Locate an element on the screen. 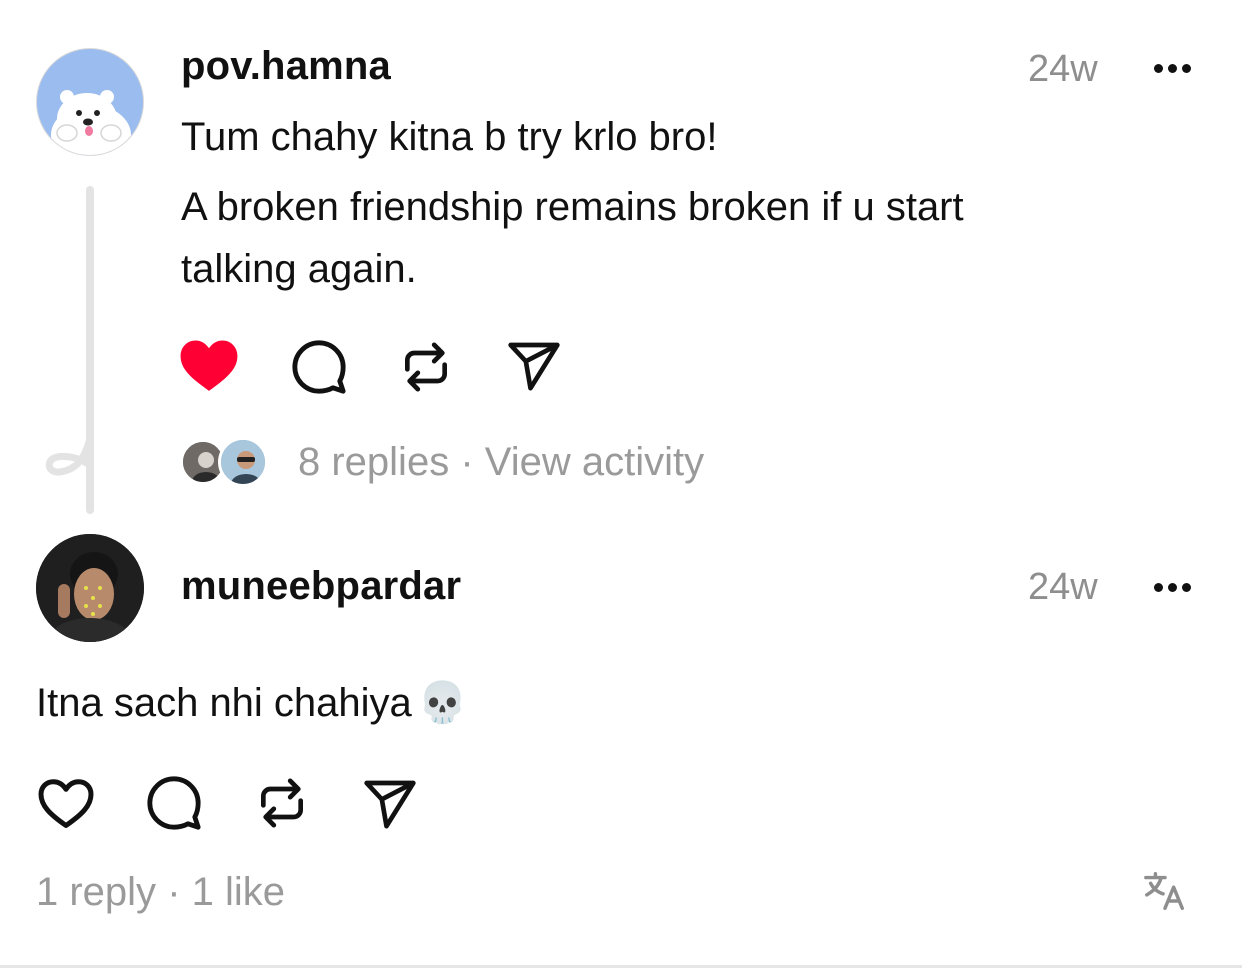 This screenshot has width=1242, height=968. reply-likes-count: 1 like is located at coordinates (238, 892).